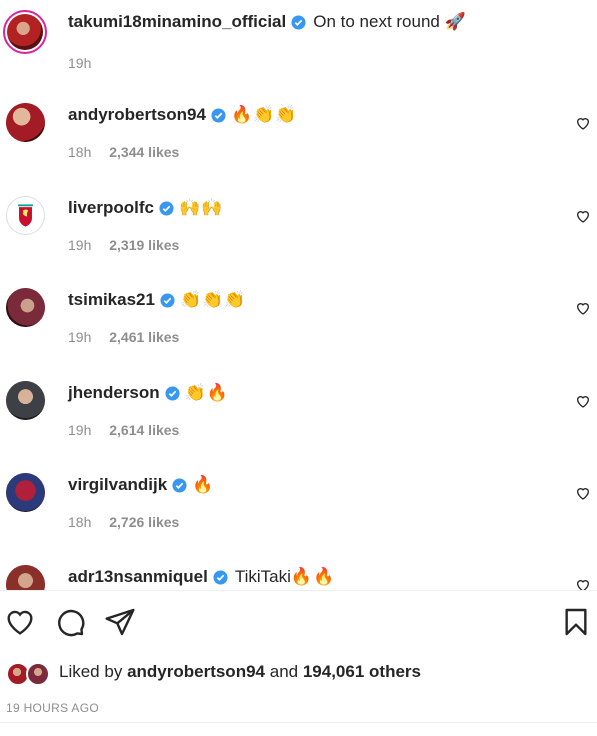 The image size is (597, 736). Describe the element at coordinates (111, 208) in the screenshot. I see `username: liverpoolfc` at that location.